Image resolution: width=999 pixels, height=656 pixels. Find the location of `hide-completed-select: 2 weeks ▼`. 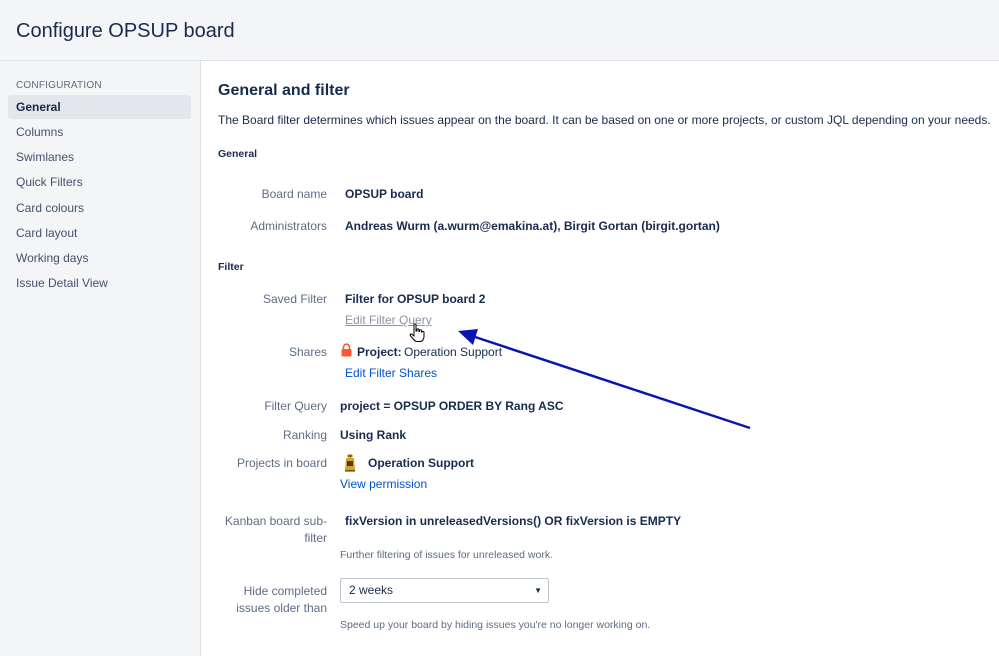

hide-completed-select: 2 weeks ▼ is located at coordinates (444, 590).